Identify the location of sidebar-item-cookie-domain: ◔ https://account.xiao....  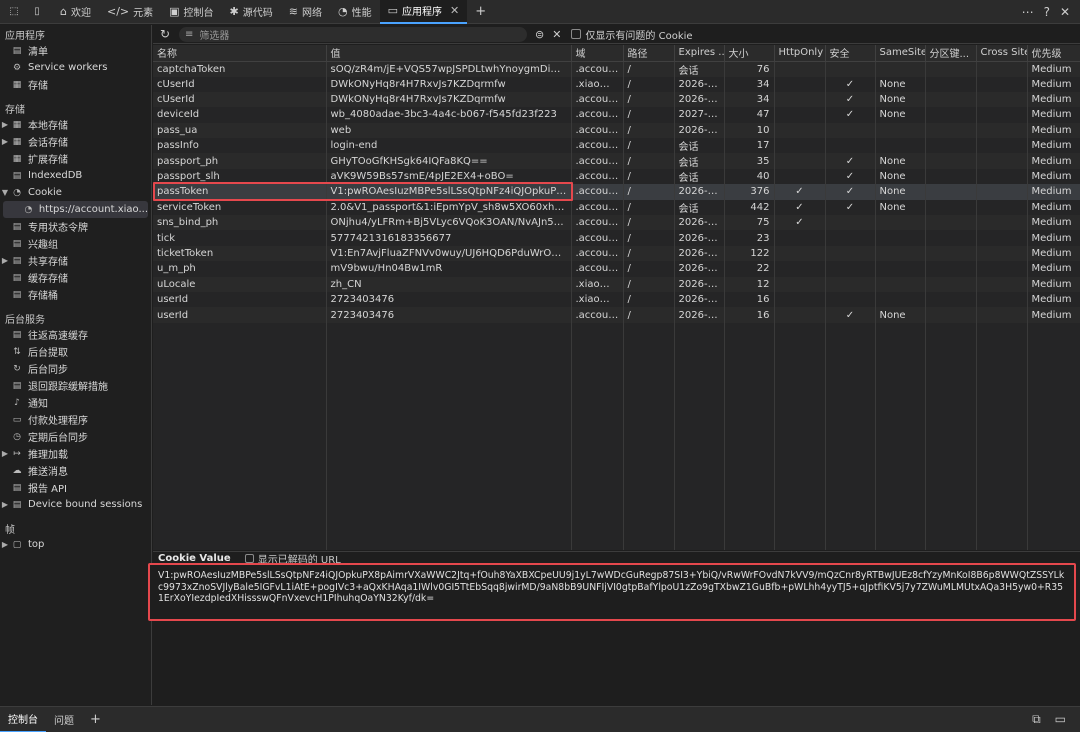
(75, 209).